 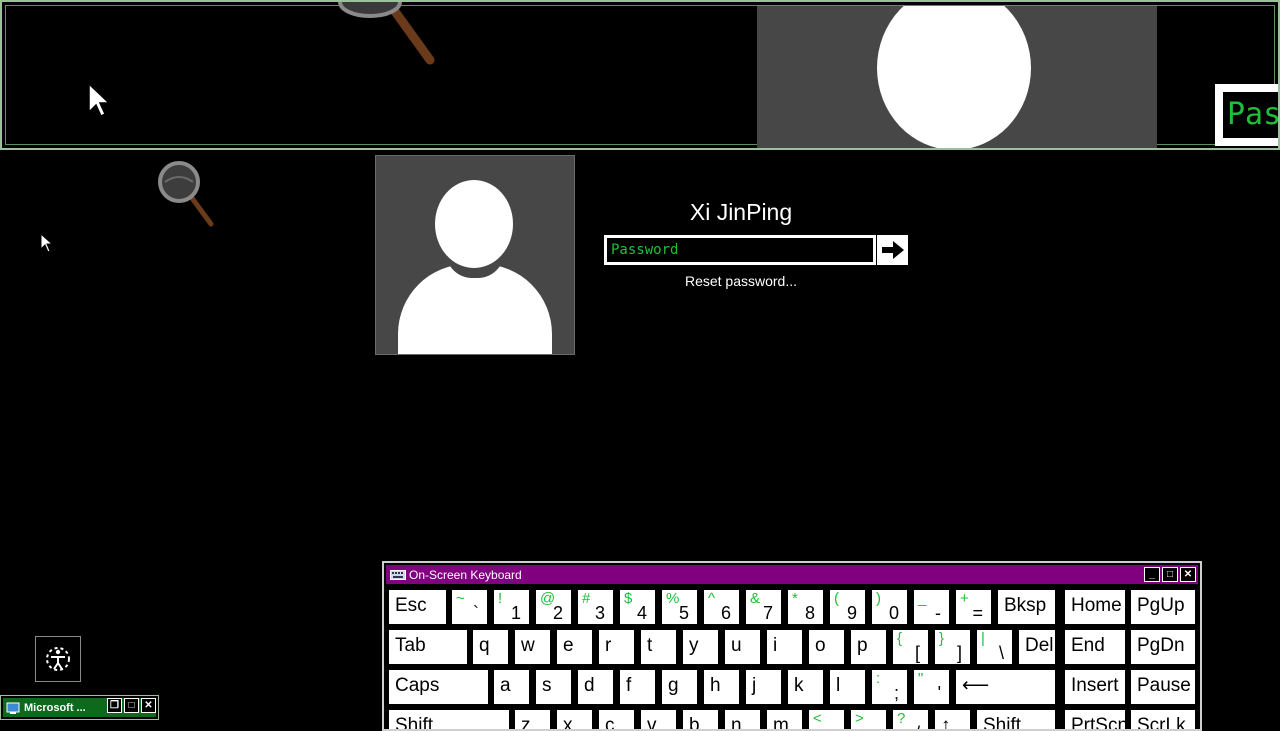 What do you see at coordinates (721, 607) in the screenshot?
I see `osk-key: ^ 6` at bounding box center [721, 607].